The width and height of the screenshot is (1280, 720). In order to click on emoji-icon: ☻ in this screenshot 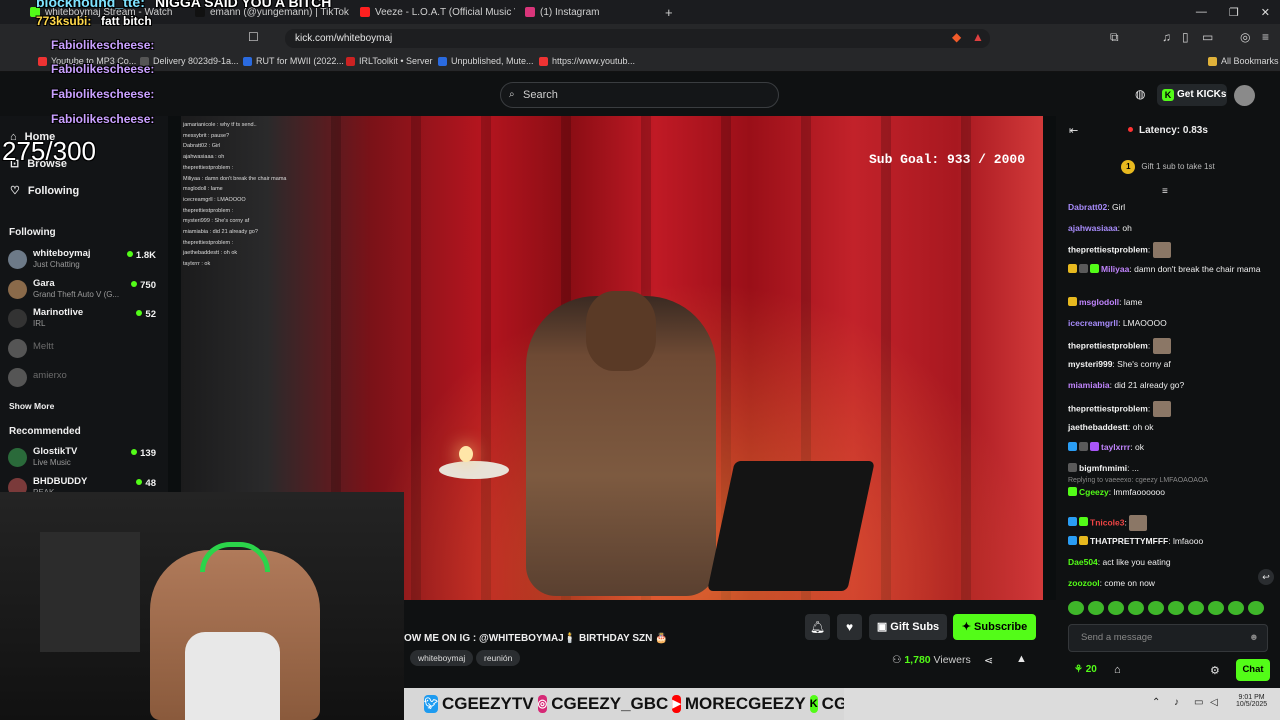, I will do `click(1254, 638)`.